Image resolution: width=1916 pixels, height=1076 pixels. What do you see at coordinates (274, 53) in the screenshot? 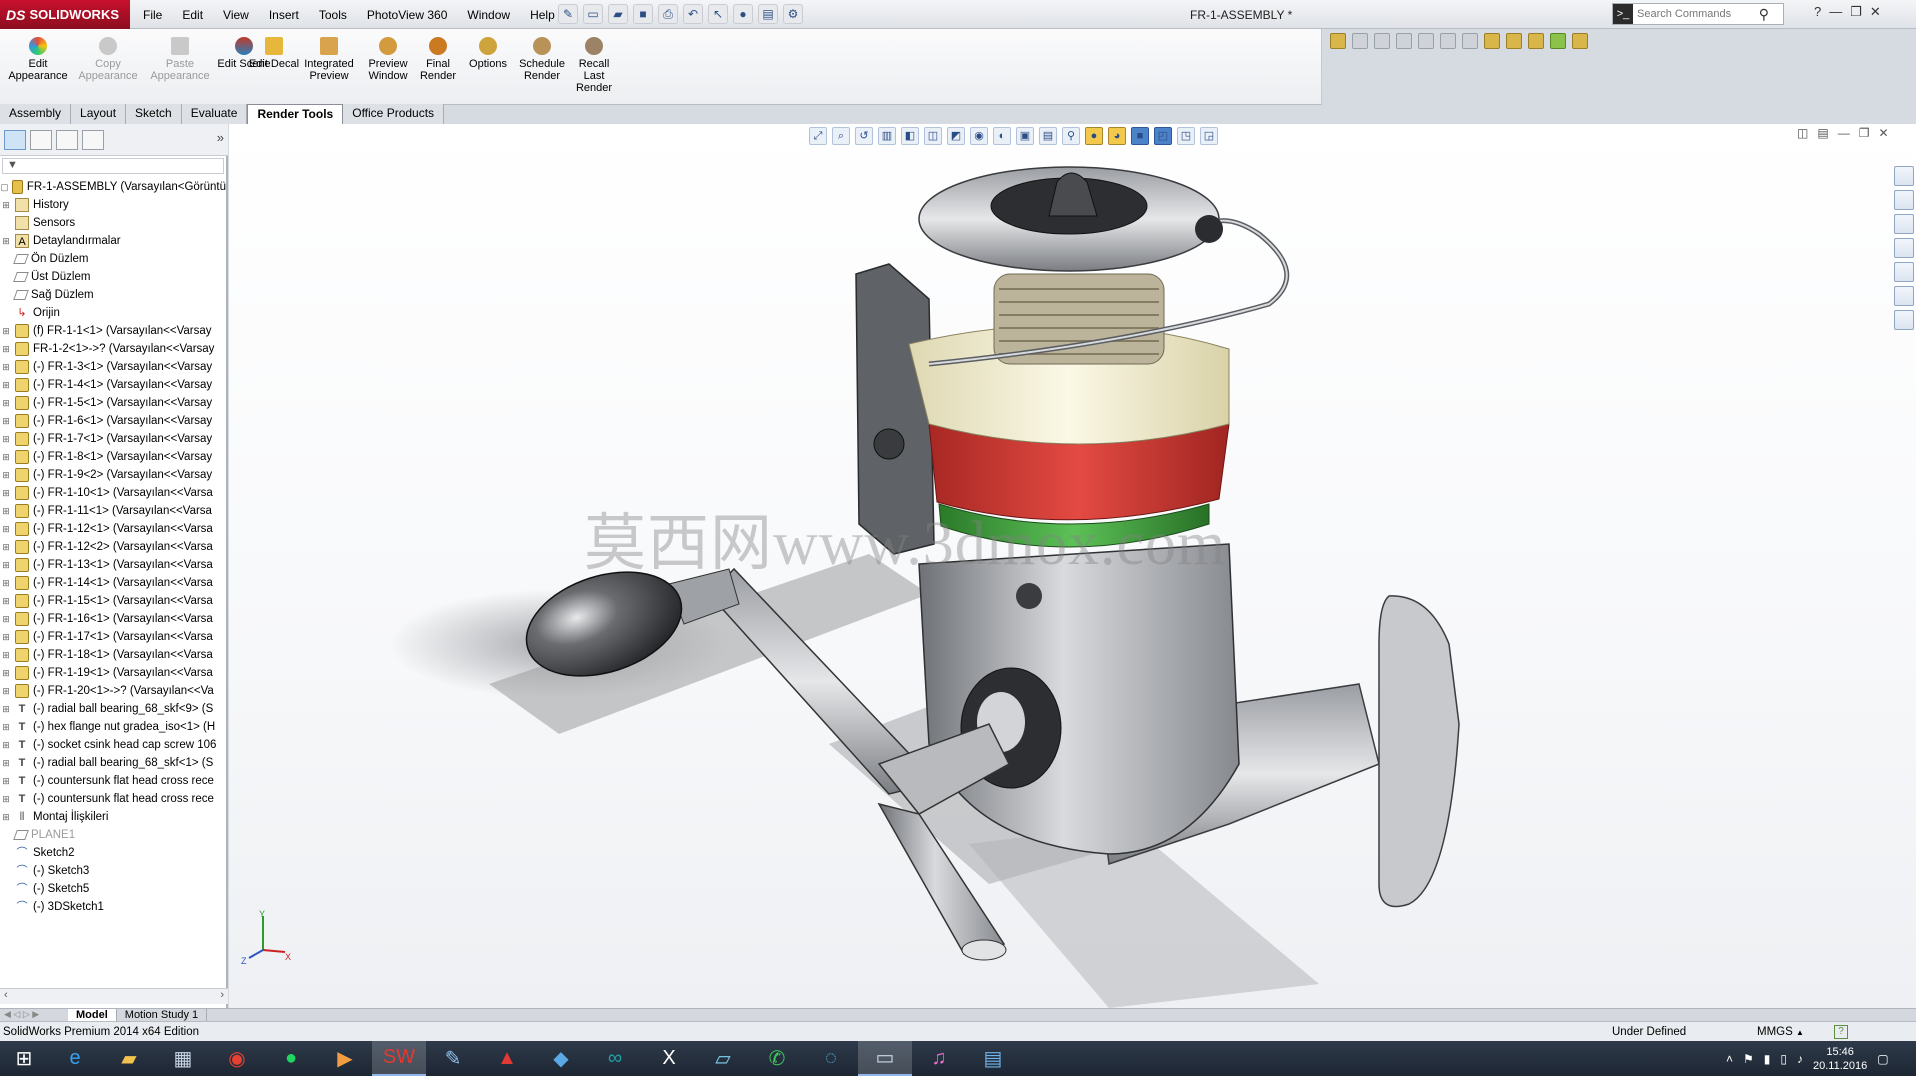
I see `edit-decal-button: Edit Decal` at bounding box center [274, 53].